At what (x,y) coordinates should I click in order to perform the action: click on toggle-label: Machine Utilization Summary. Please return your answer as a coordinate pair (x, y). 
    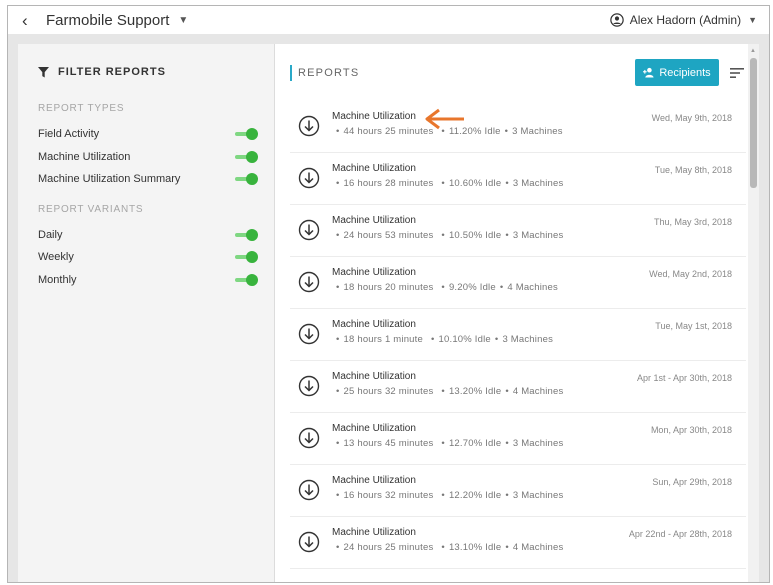
    Looking at the image, I should click on (109, 179).